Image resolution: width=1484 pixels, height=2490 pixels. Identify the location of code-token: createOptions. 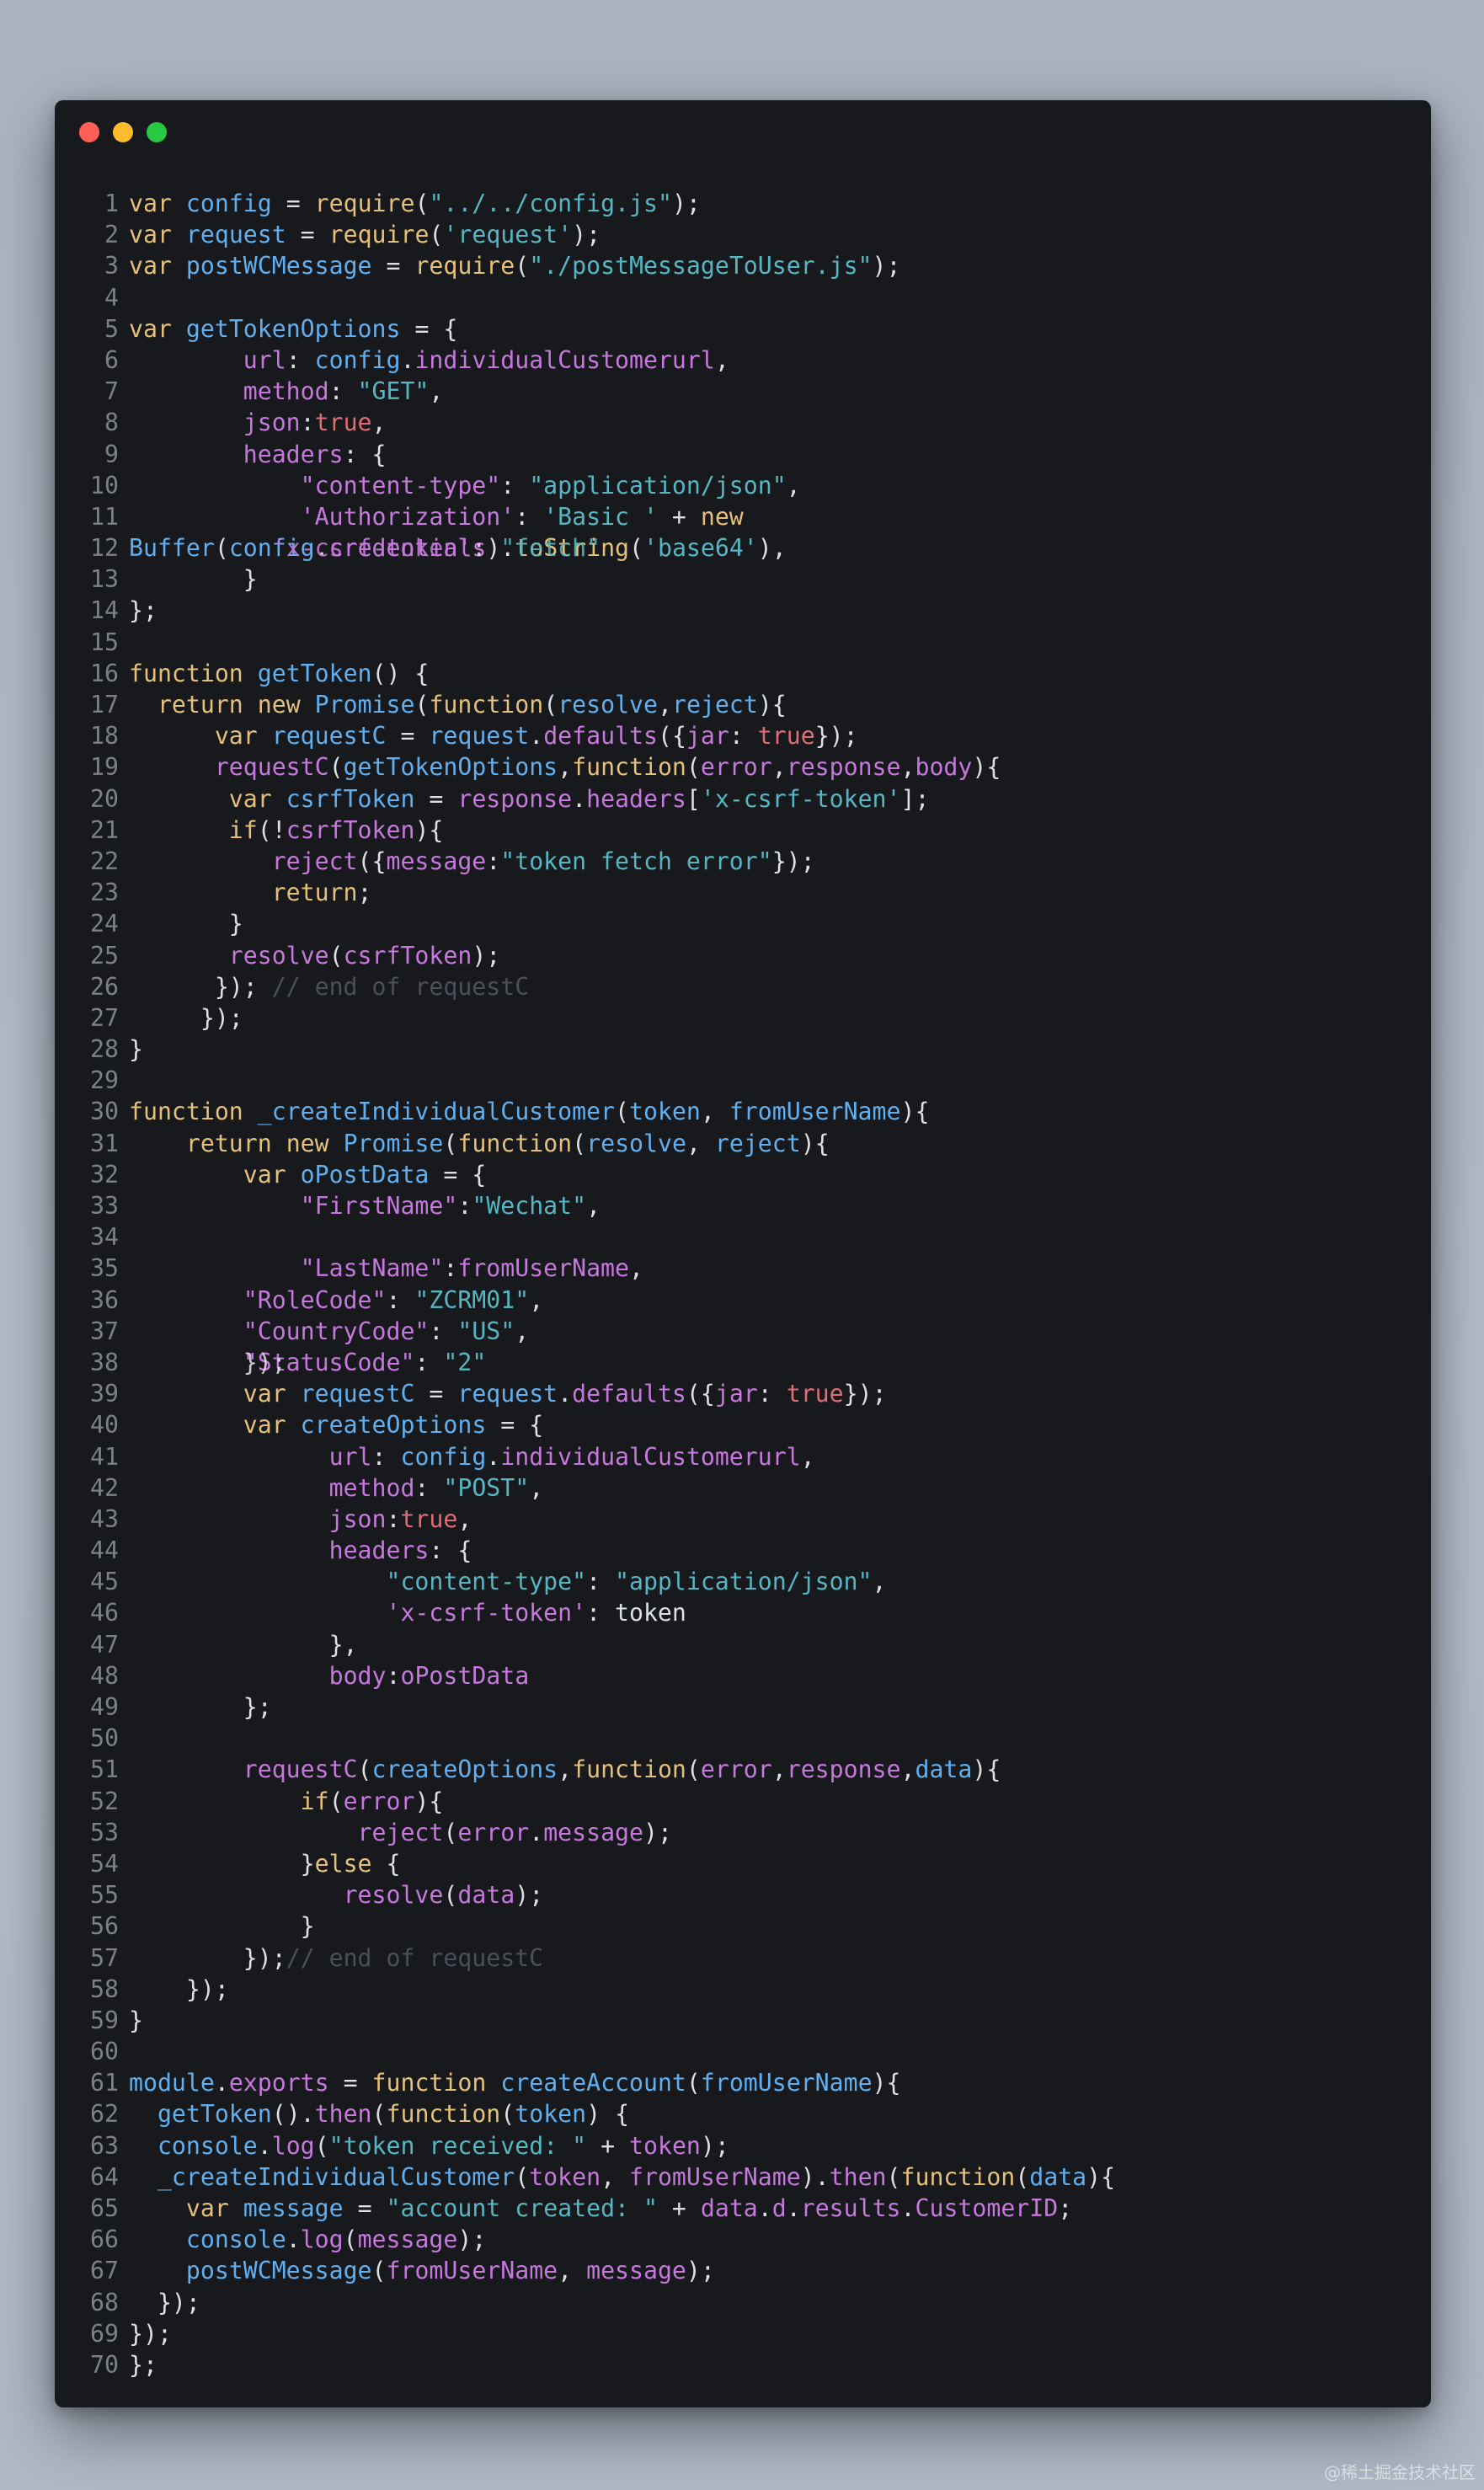
(465, 1769).